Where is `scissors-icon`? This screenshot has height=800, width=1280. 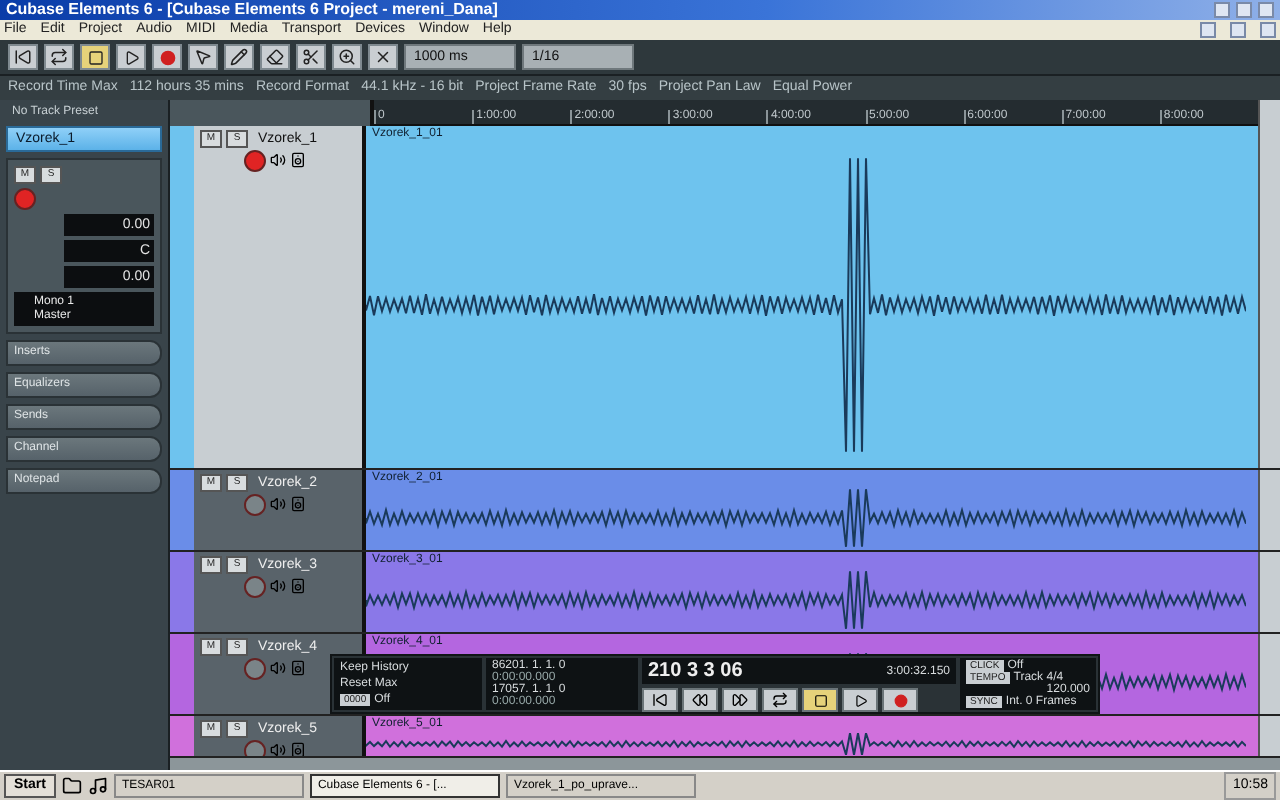
scissors-icon is located at coordinates (311, 57).